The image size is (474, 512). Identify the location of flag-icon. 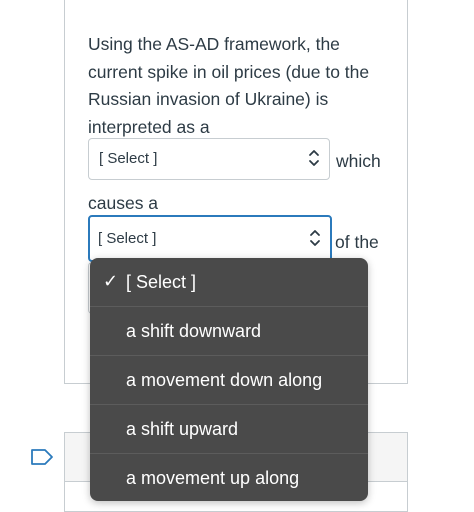
(42, 457).